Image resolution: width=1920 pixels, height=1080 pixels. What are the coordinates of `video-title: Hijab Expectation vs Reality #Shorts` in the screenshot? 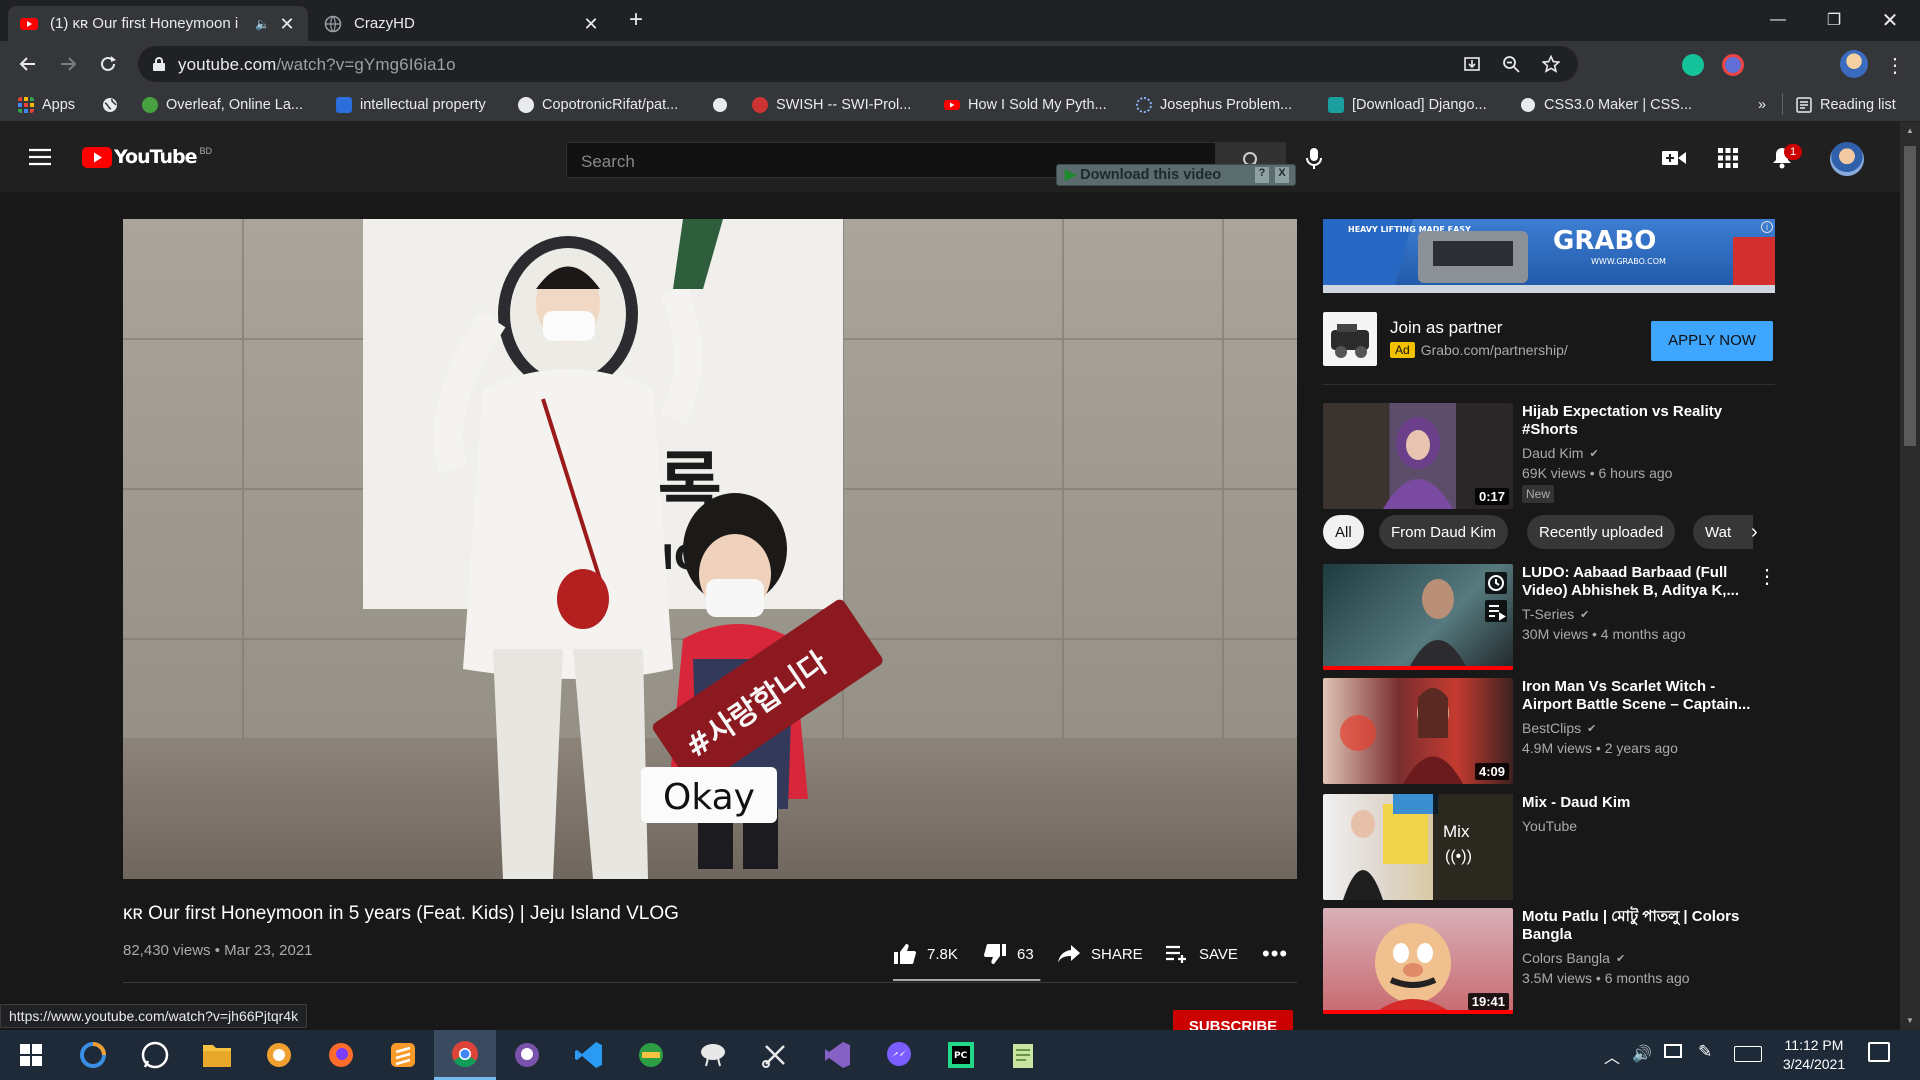 It's located at (1637, 421).